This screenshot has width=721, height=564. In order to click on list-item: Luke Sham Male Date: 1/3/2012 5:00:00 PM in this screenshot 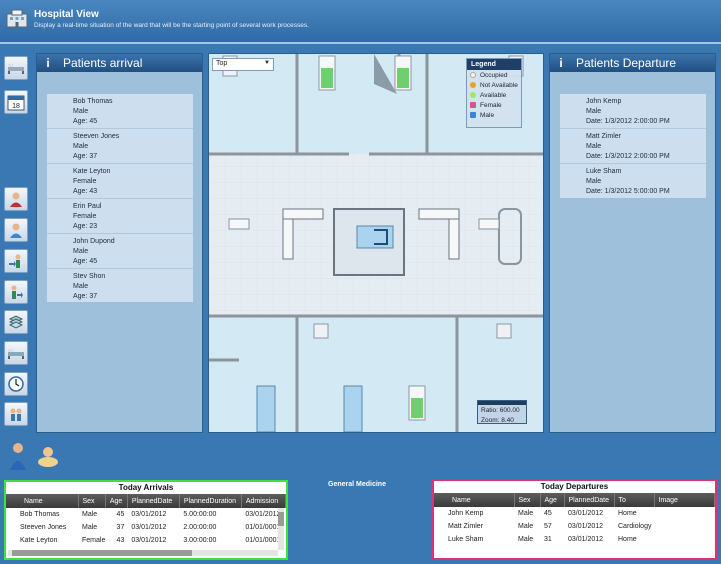, I will do `click(633, 181)`.